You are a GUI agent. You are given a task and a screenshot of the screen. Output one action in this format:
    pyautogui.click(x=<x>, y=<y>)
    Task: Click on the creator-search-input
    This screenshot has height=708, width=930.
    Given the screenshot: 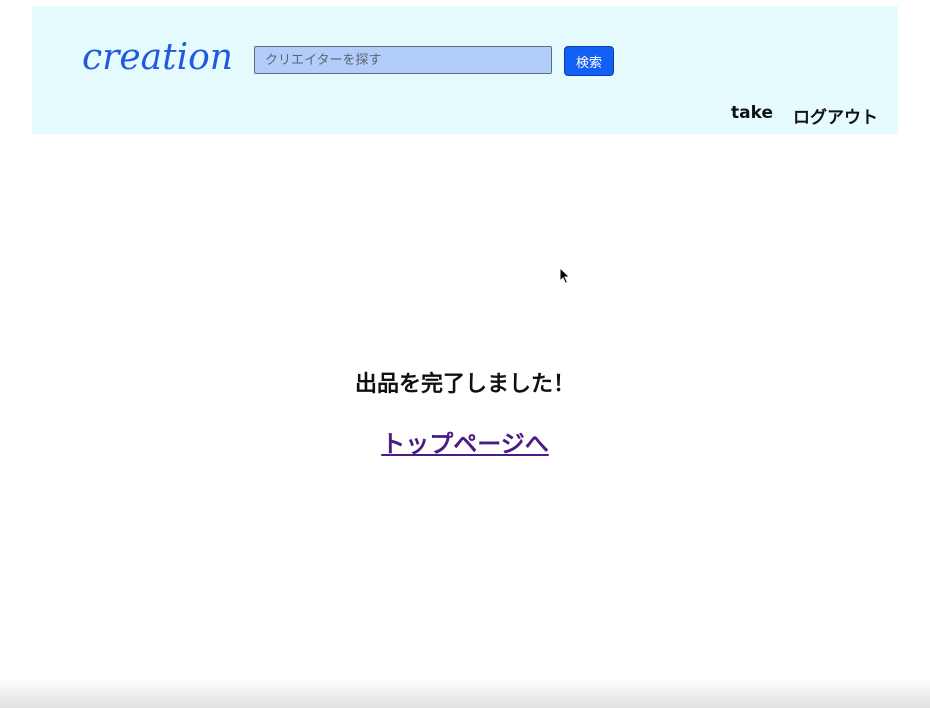 What is the action you would take?
    pyautogui.click(x=403, y=60)
    